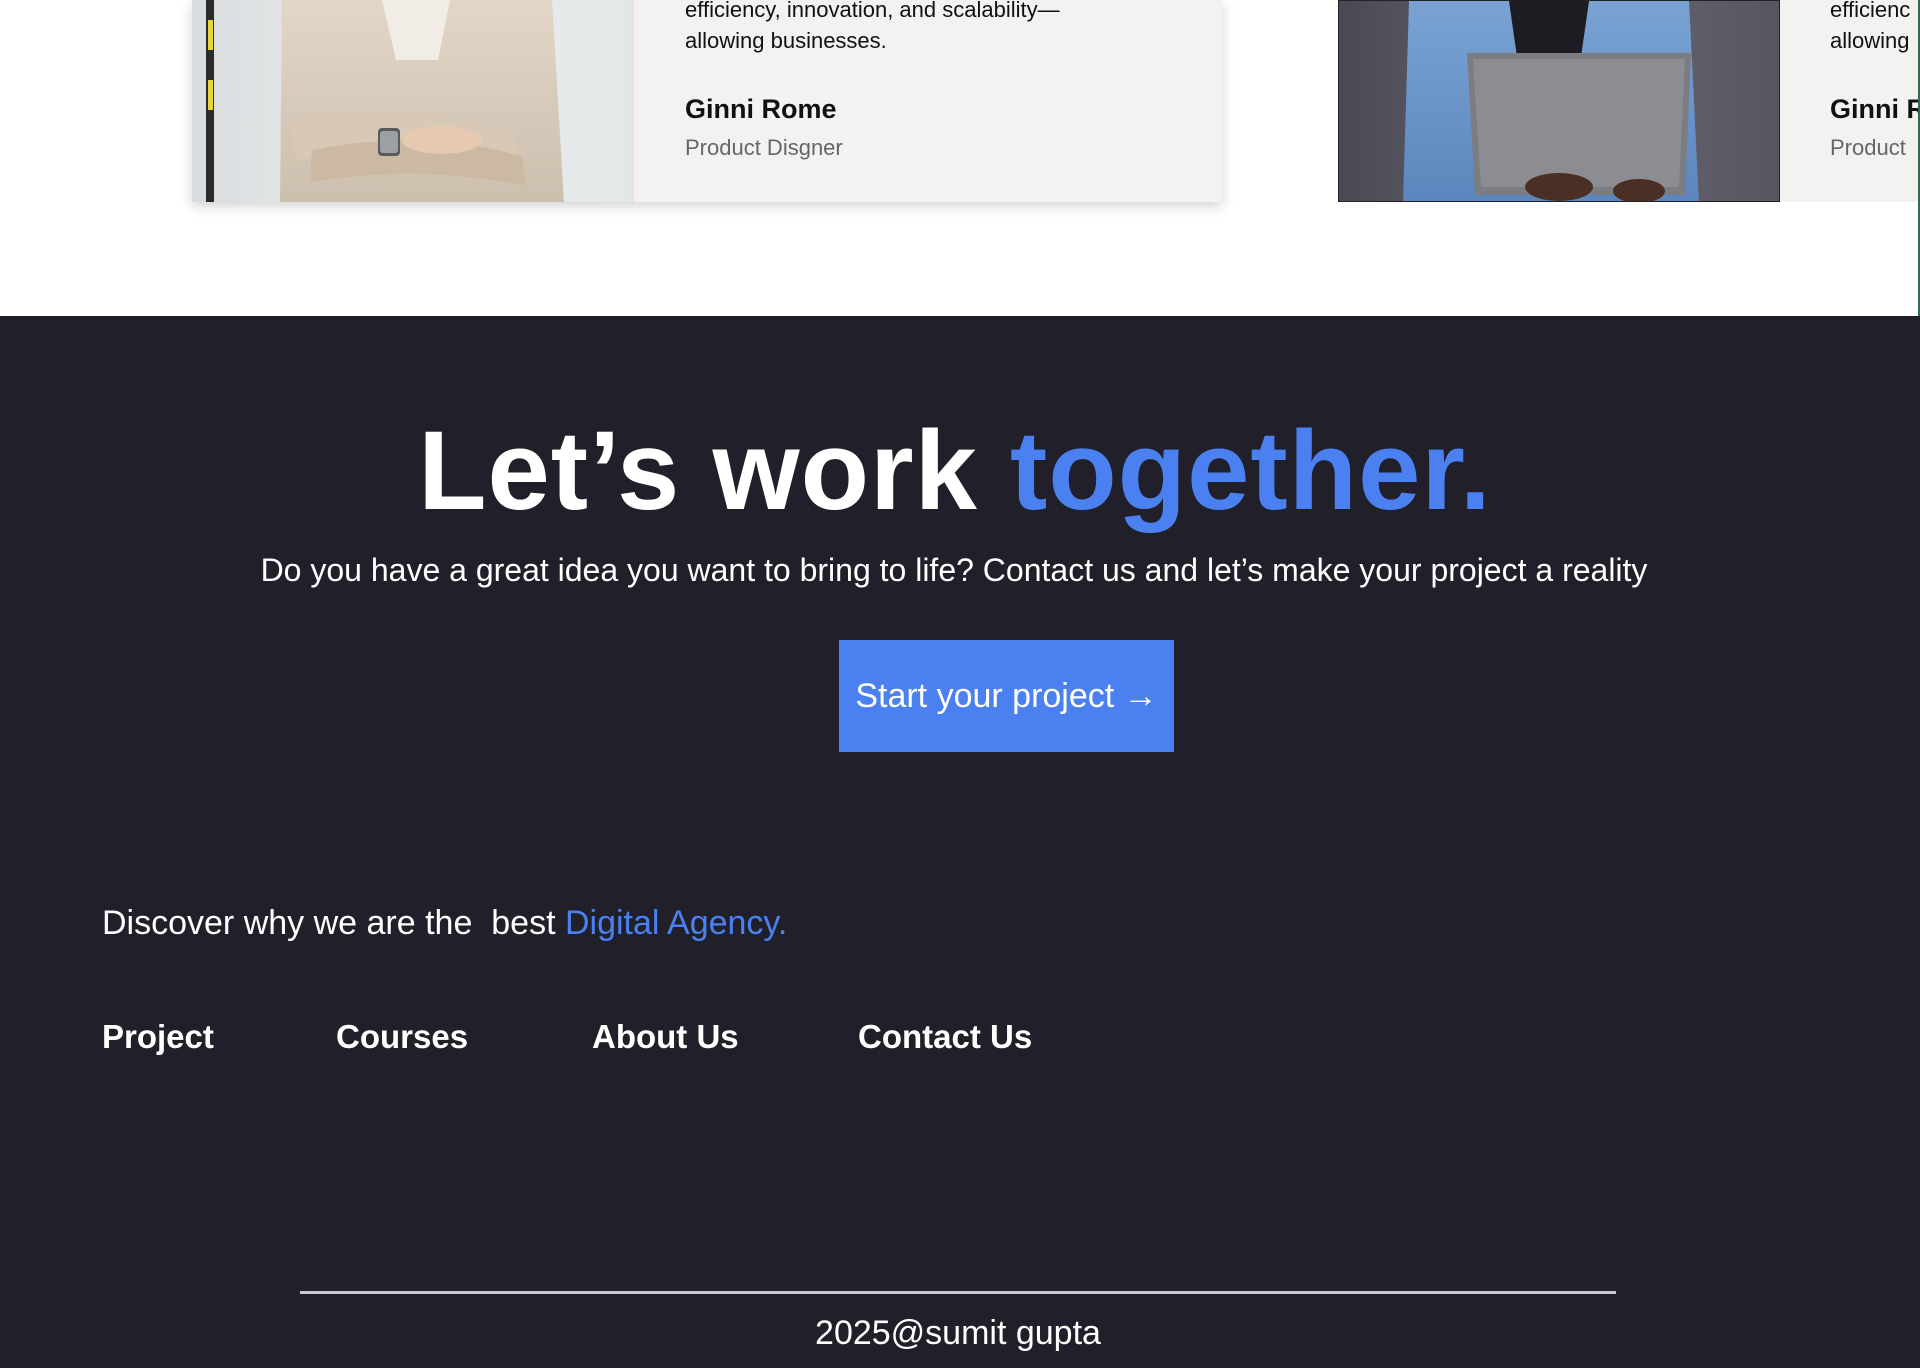  I want to click on footer-link-courses: Courses, so click(464, 1037).